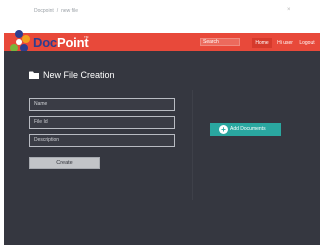  I want to click on description-field: Description, so click(102, 140).